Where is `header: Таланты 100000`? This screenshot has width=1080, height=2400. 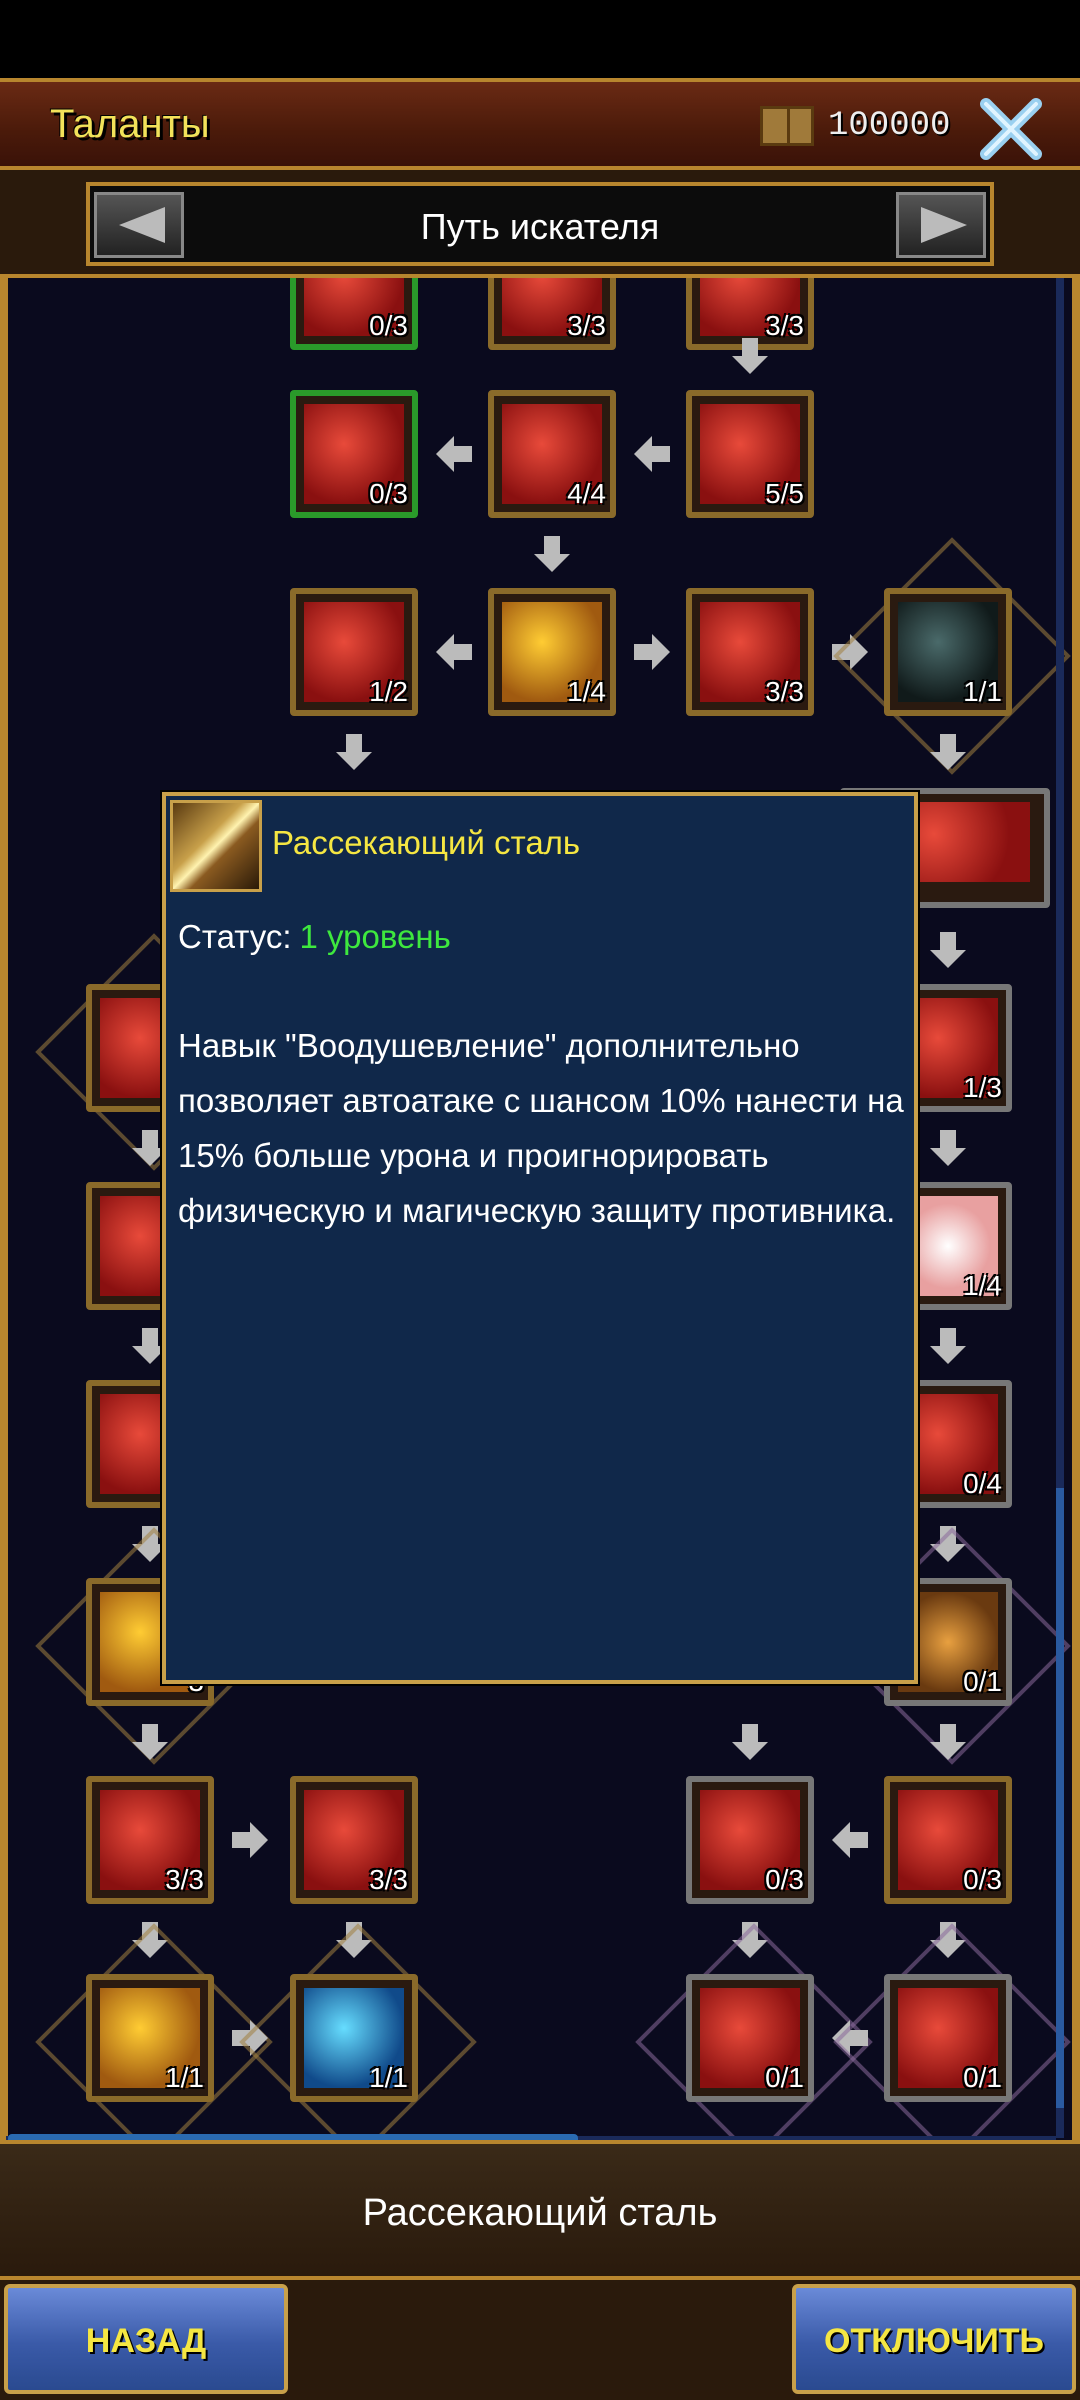 header: Таланты 100000 is located at coordinates (540, 124).